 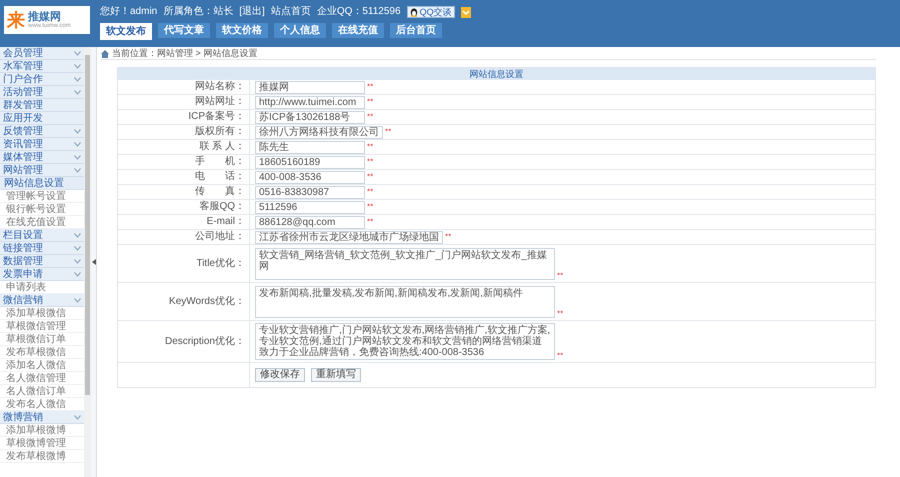 I want to click on qq-chat-button: QQ交谈, so click(x=430, y=12).